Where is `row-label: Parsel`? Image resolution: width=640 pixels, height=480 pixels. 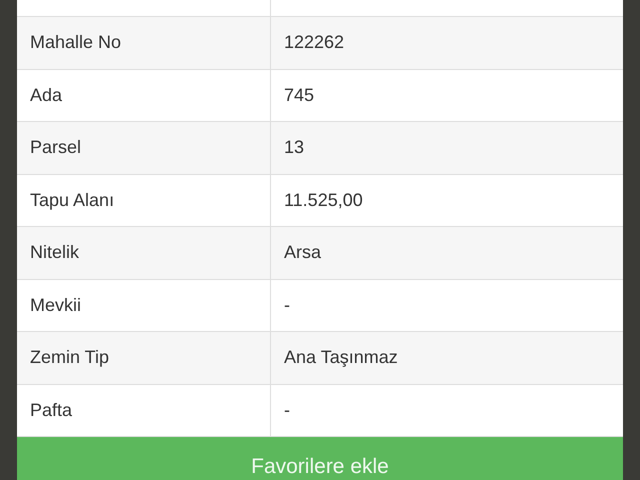
row-label: Parsel is located at coordinates (56, 147).